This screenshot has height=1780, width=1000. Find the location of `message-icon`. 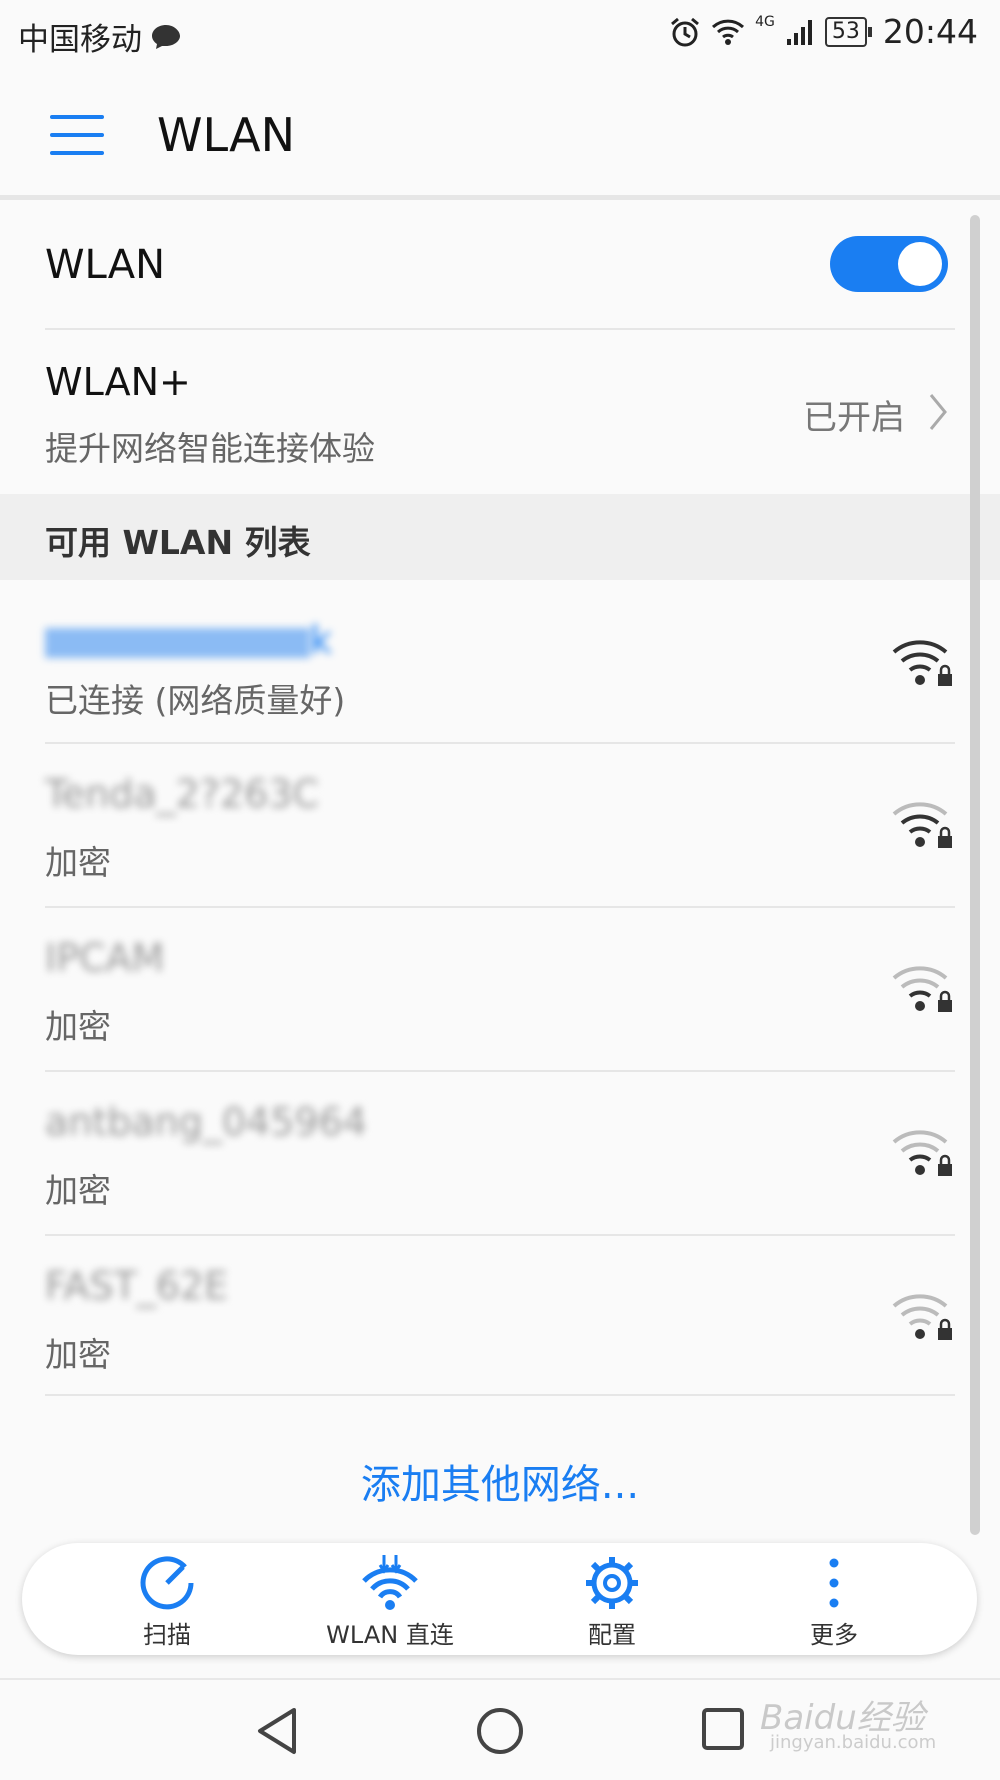

message-icon is located at coordinates (166, 36).